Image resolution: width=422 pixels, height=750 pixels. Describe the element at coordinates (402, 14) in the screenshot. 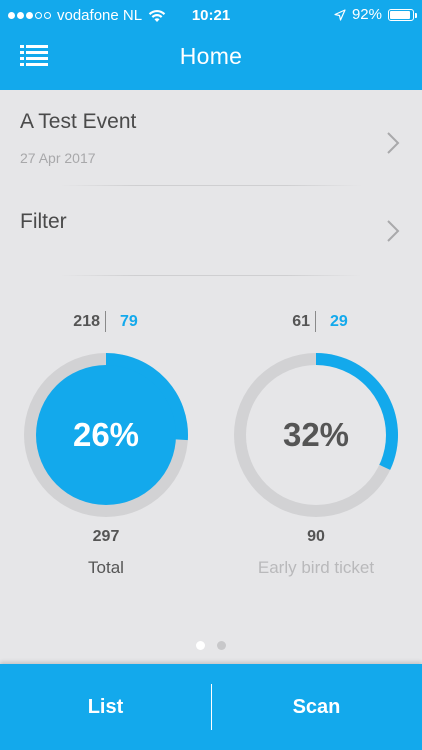

I see `battery-icon` at that location.